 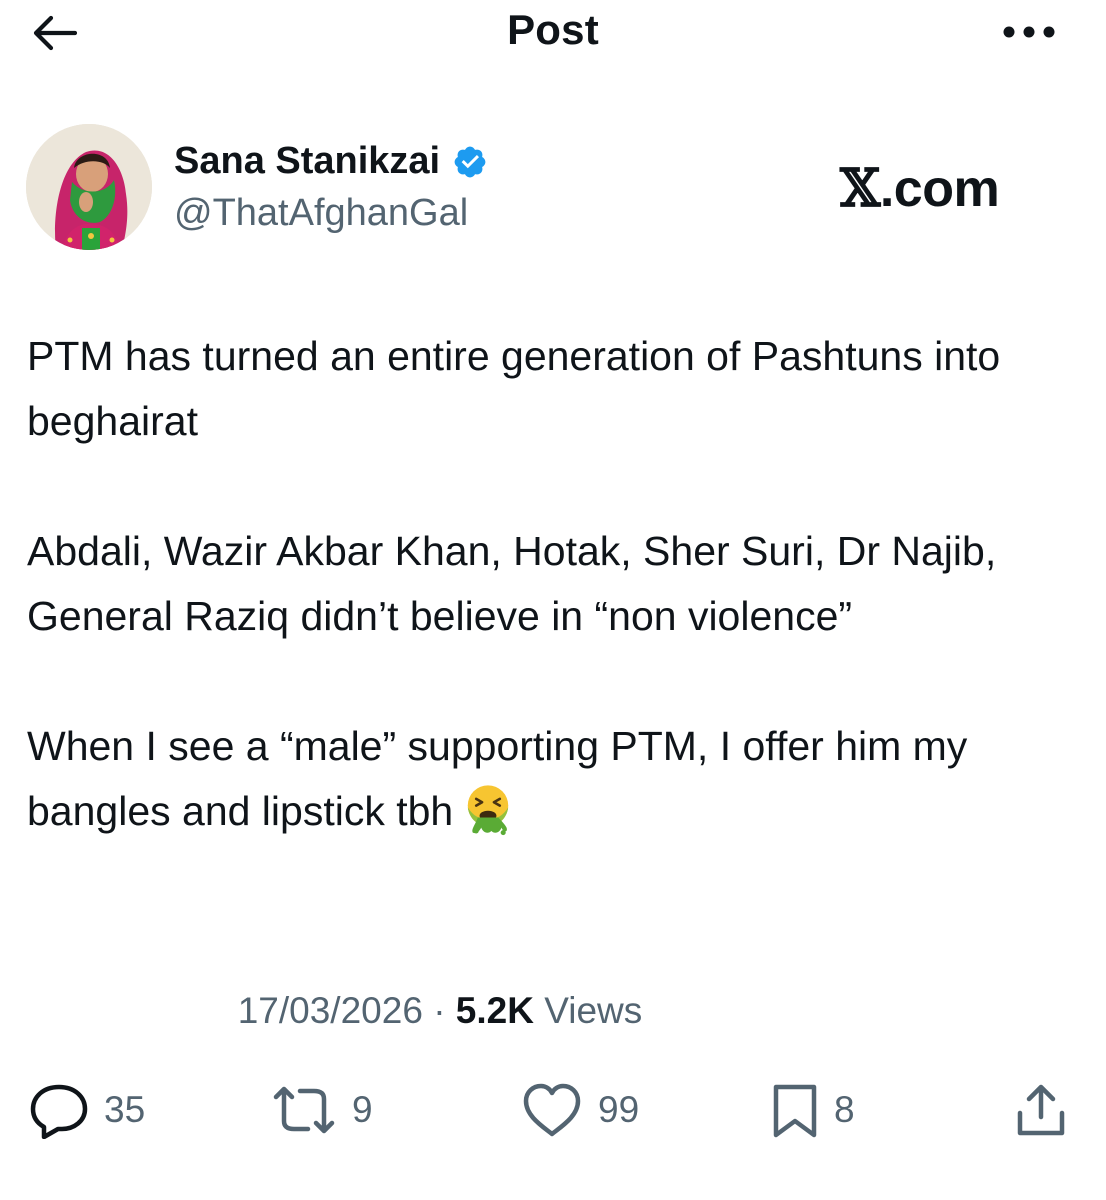 What do you see at coordinates (488, 810) in the screenshot?
I see `nauseated-face-emoji-icon` at bounding box center [488, 810].